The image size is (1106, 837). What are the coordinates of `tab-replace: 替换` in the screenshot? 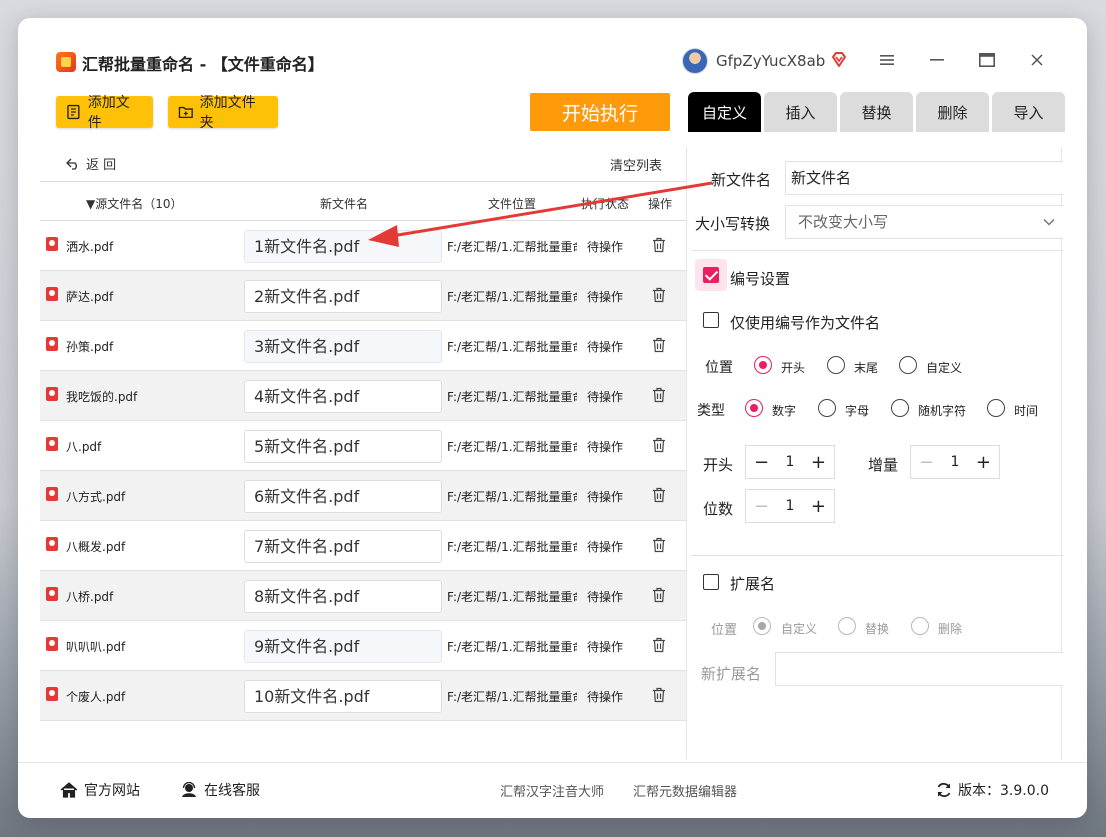 It's located at (876, 112).